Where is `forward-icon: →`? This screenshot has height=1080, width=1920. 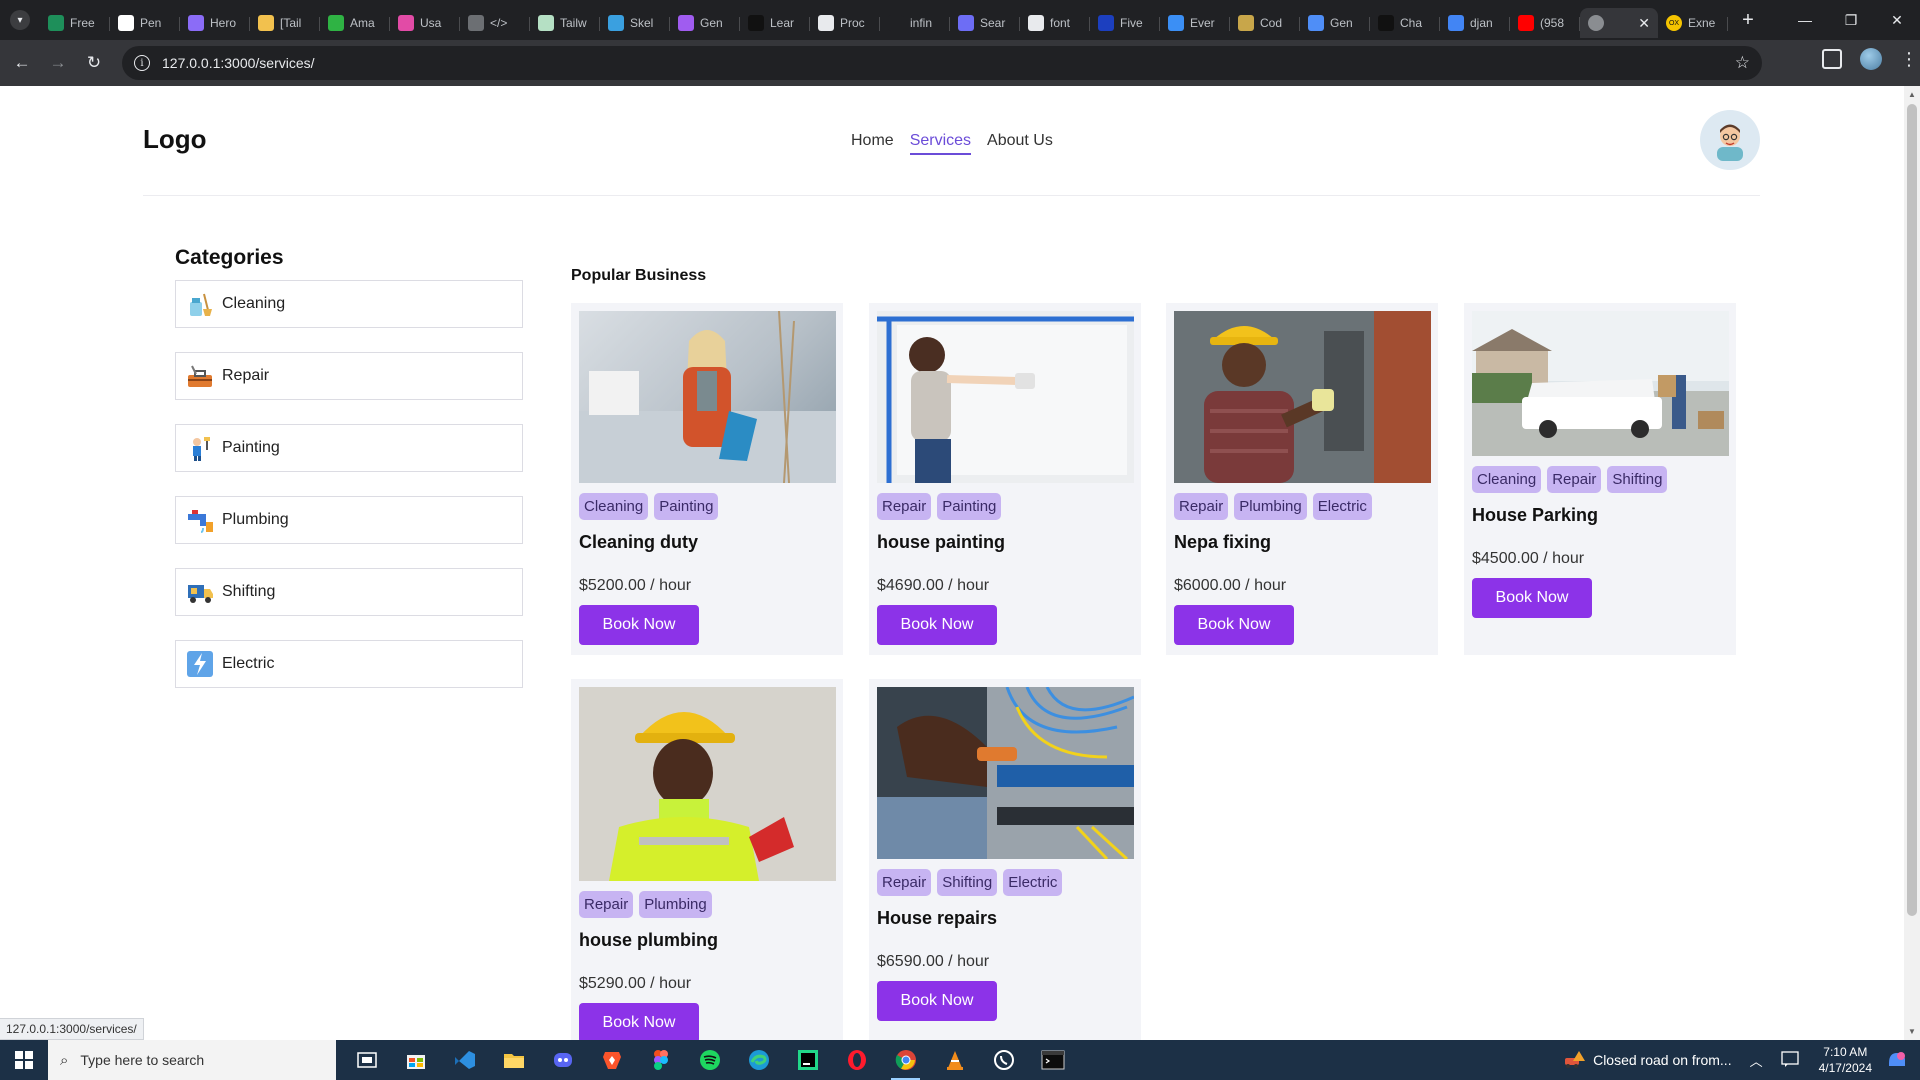
forward-icon: → is located at coordinates (58, 63).